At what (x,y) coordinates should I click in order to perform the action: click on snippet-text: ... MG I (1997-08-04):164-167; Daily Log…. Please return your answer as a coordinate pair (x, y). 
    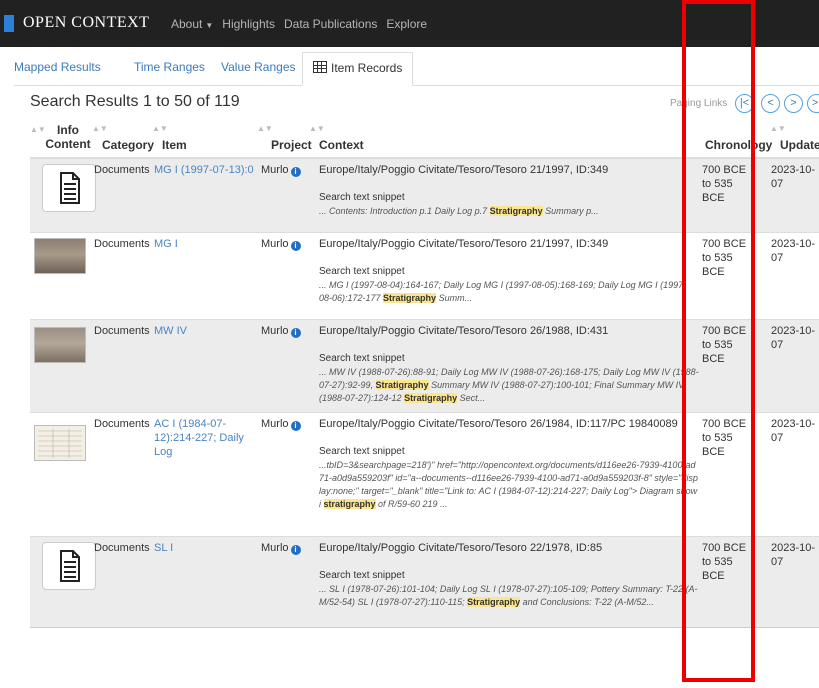
    Looking at the image, I should click on (503, 291).